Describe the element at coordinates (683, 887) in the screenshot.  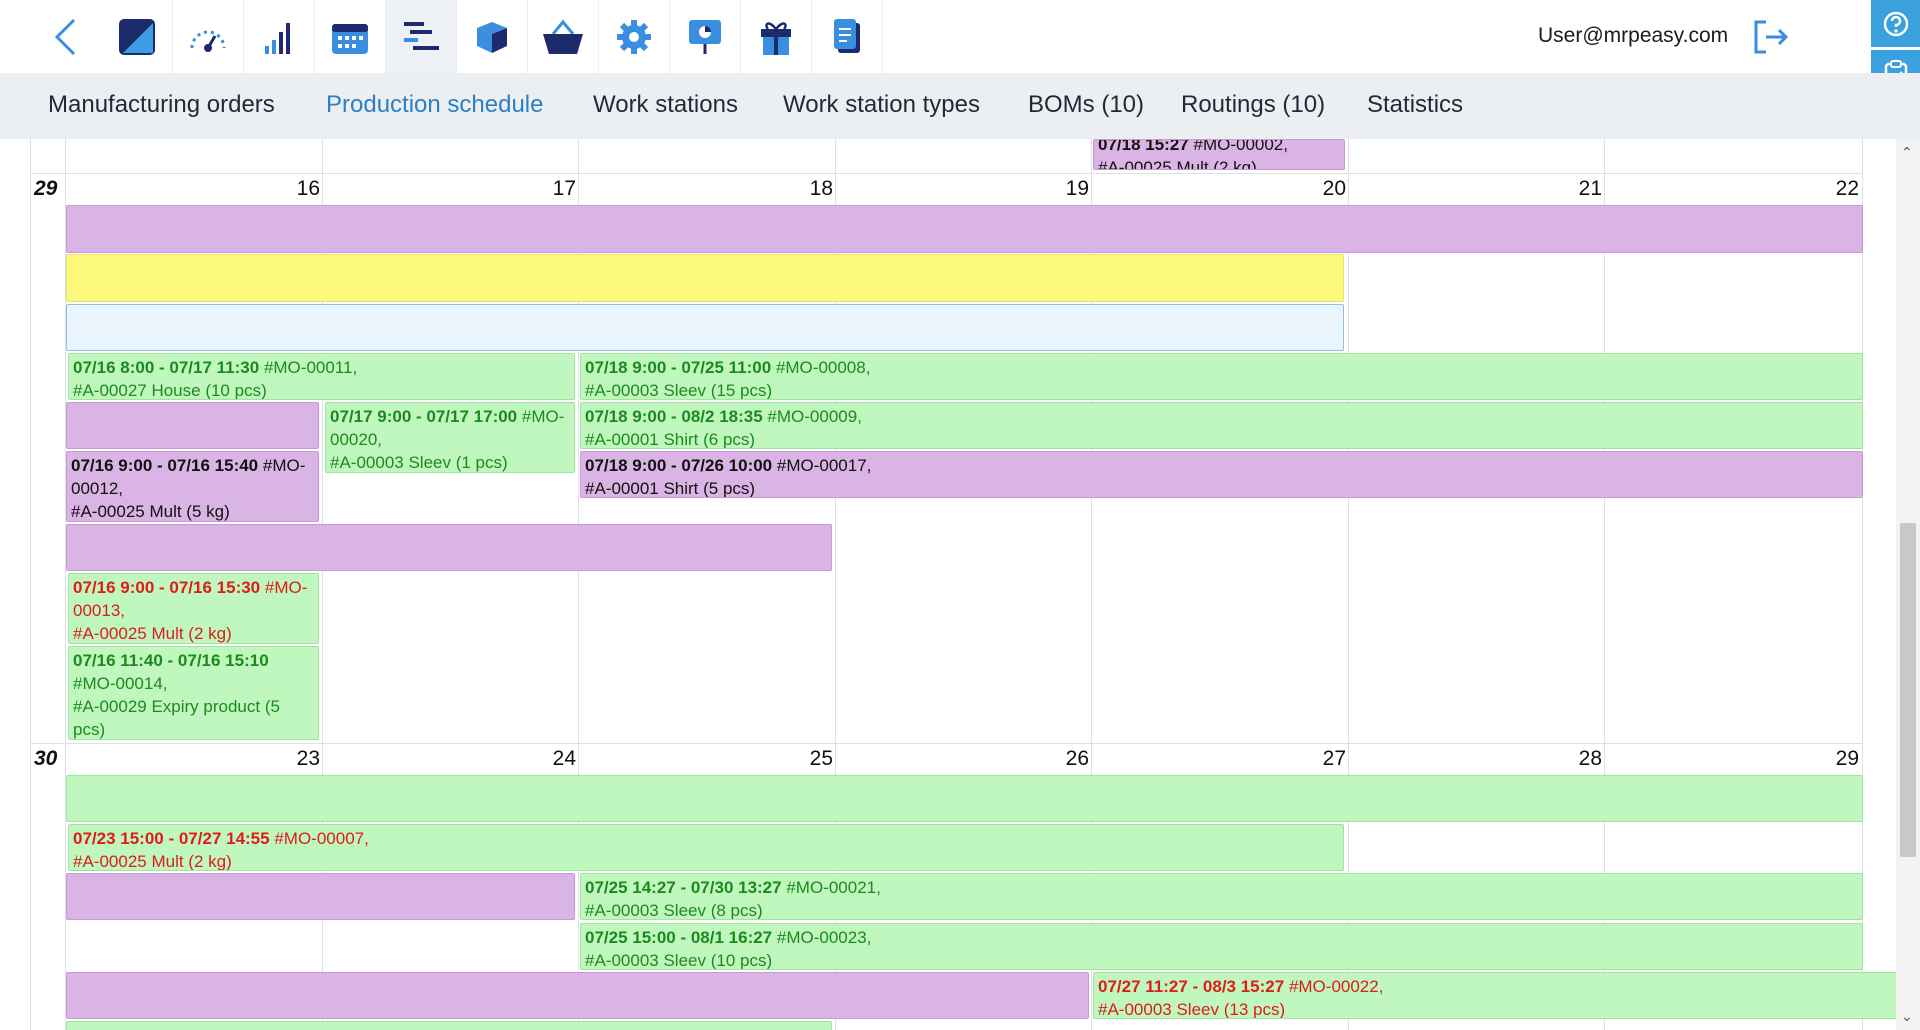
I see `event-time: 07/25 14:27 - 07/30 13:27` at that location.